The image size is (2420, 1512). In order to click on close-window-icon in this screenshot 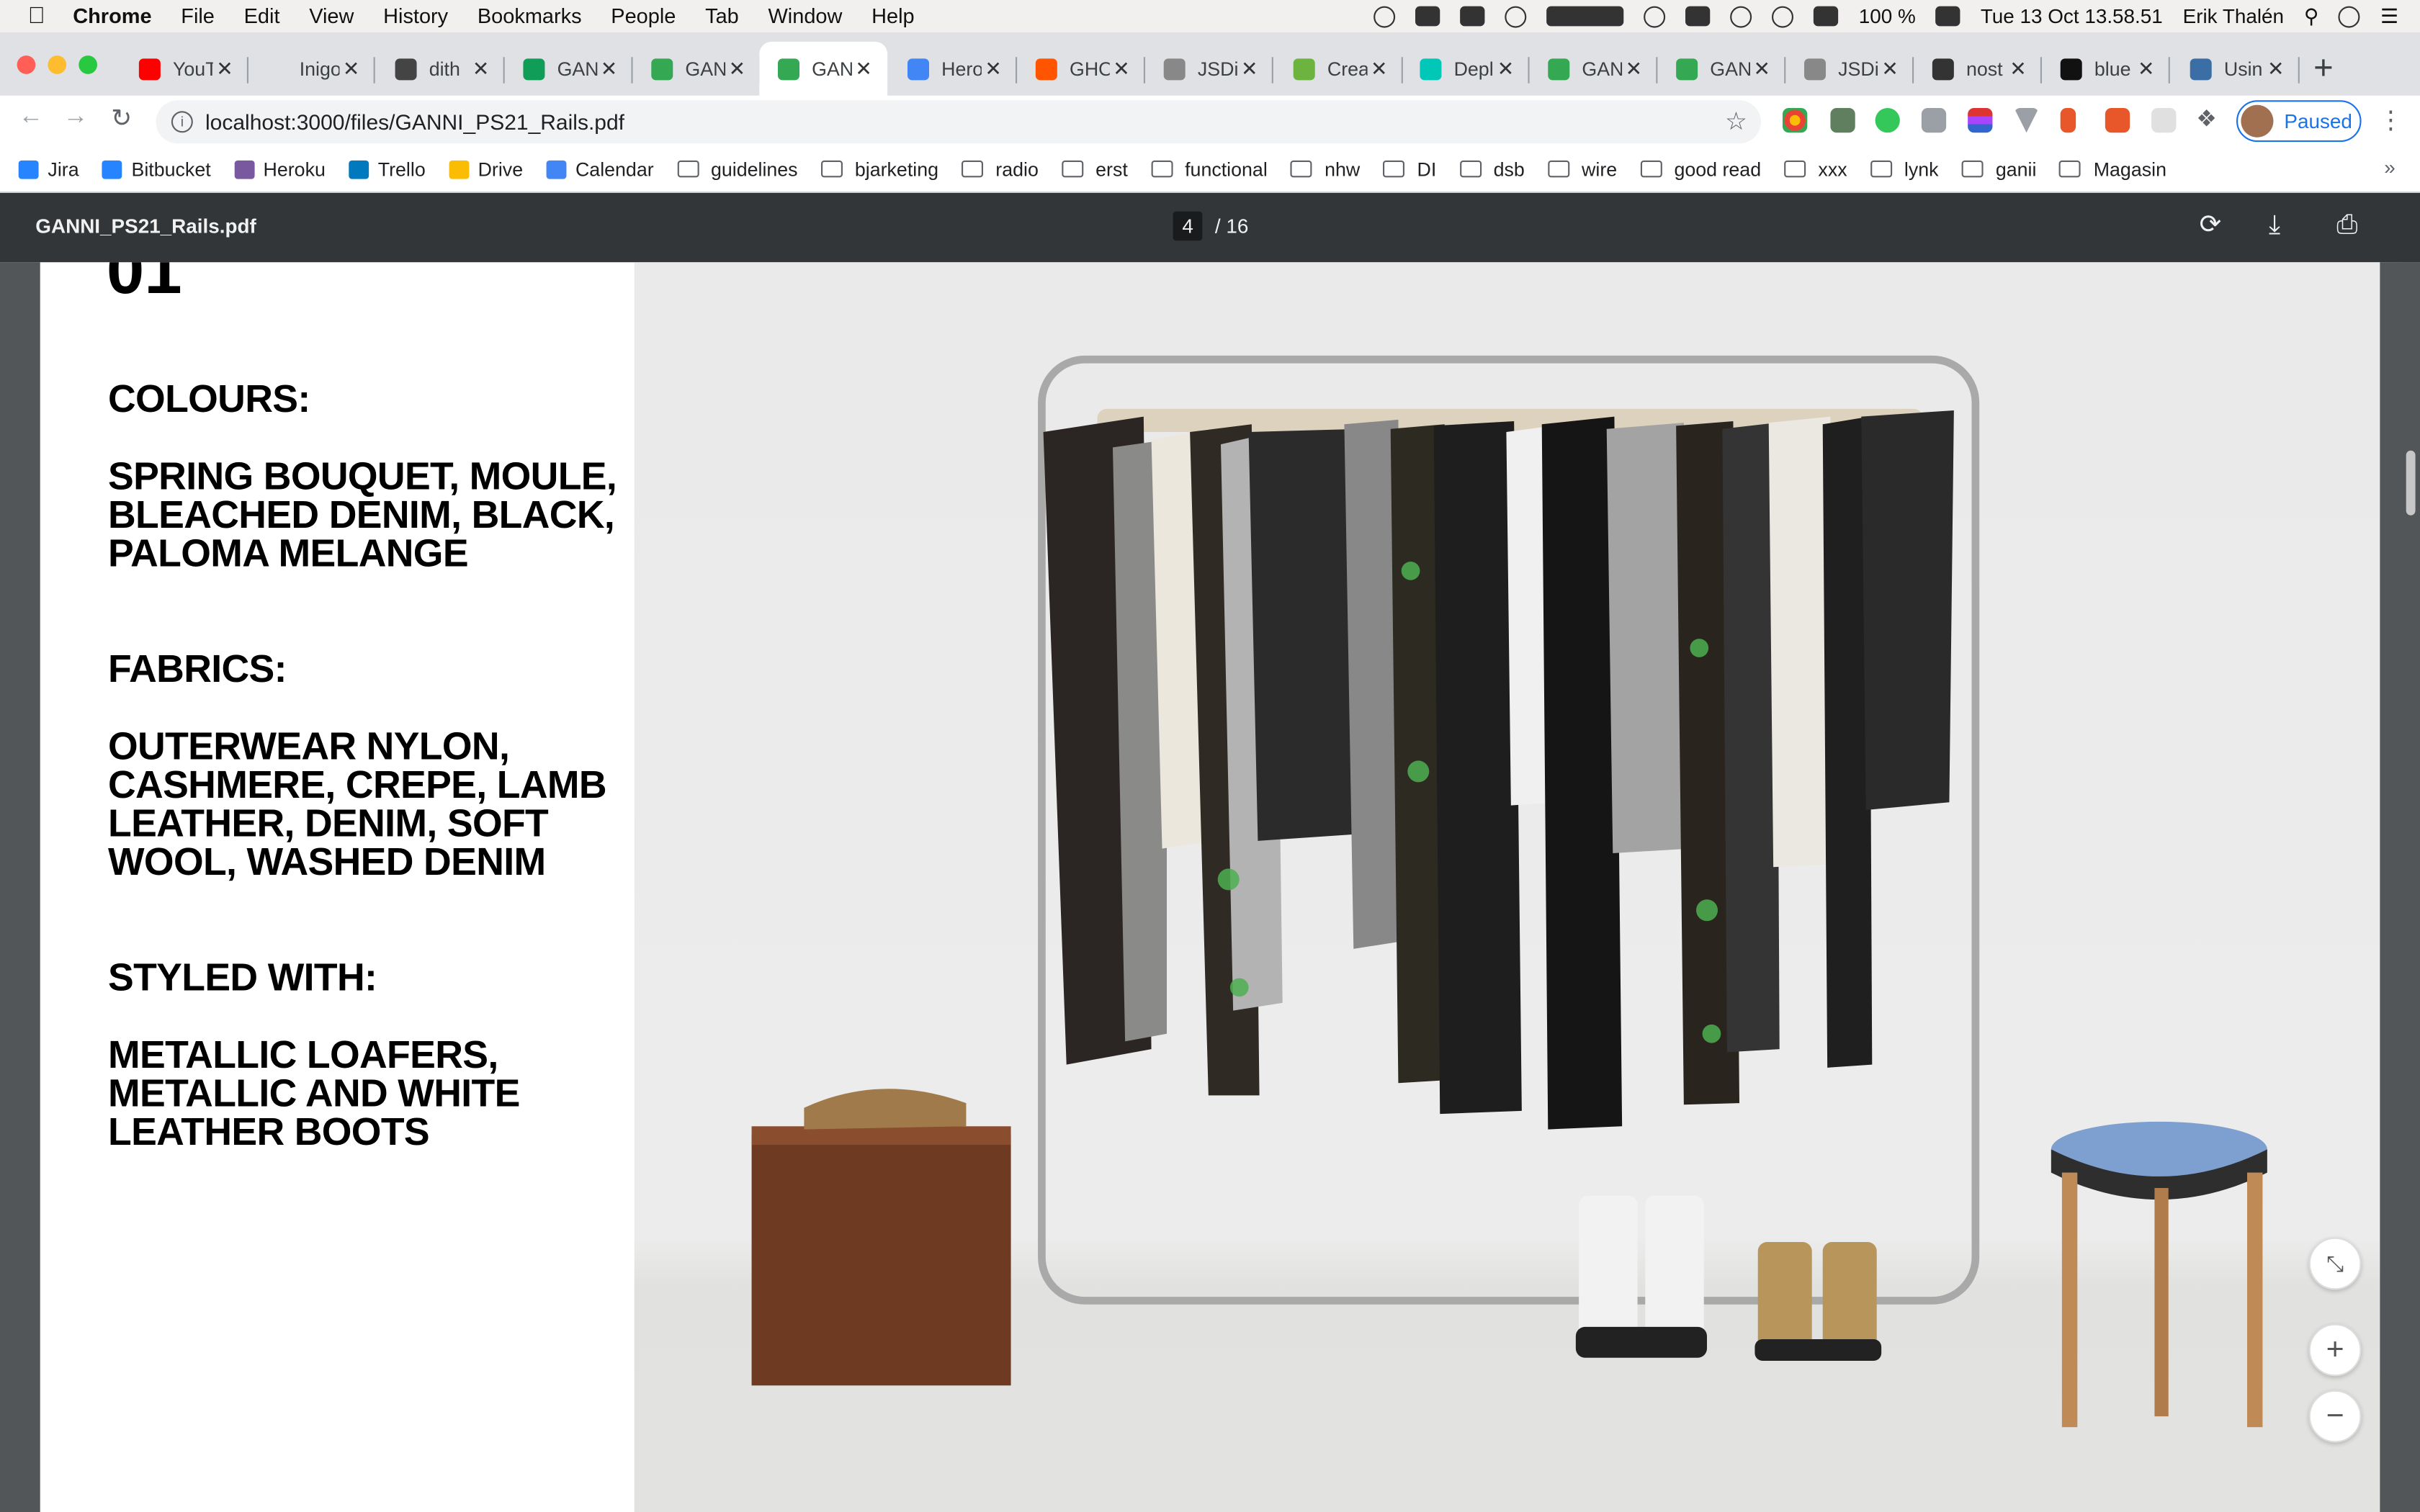, I will do `click(27, 64)`.